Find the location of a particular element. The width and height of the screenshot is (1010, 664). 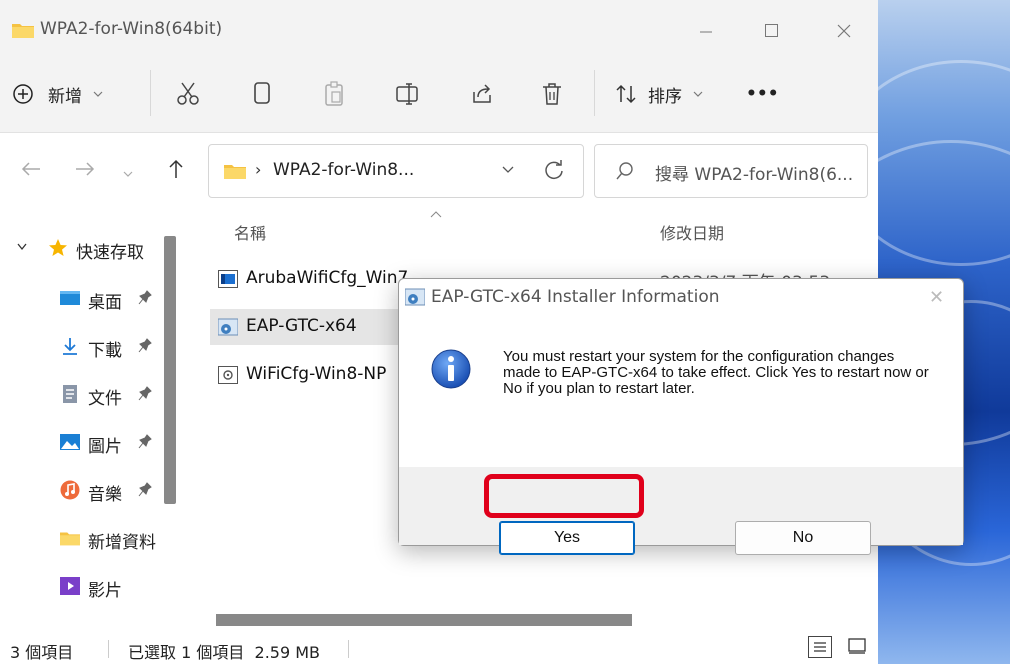

minimize-button is located at coordinates (706, 31).